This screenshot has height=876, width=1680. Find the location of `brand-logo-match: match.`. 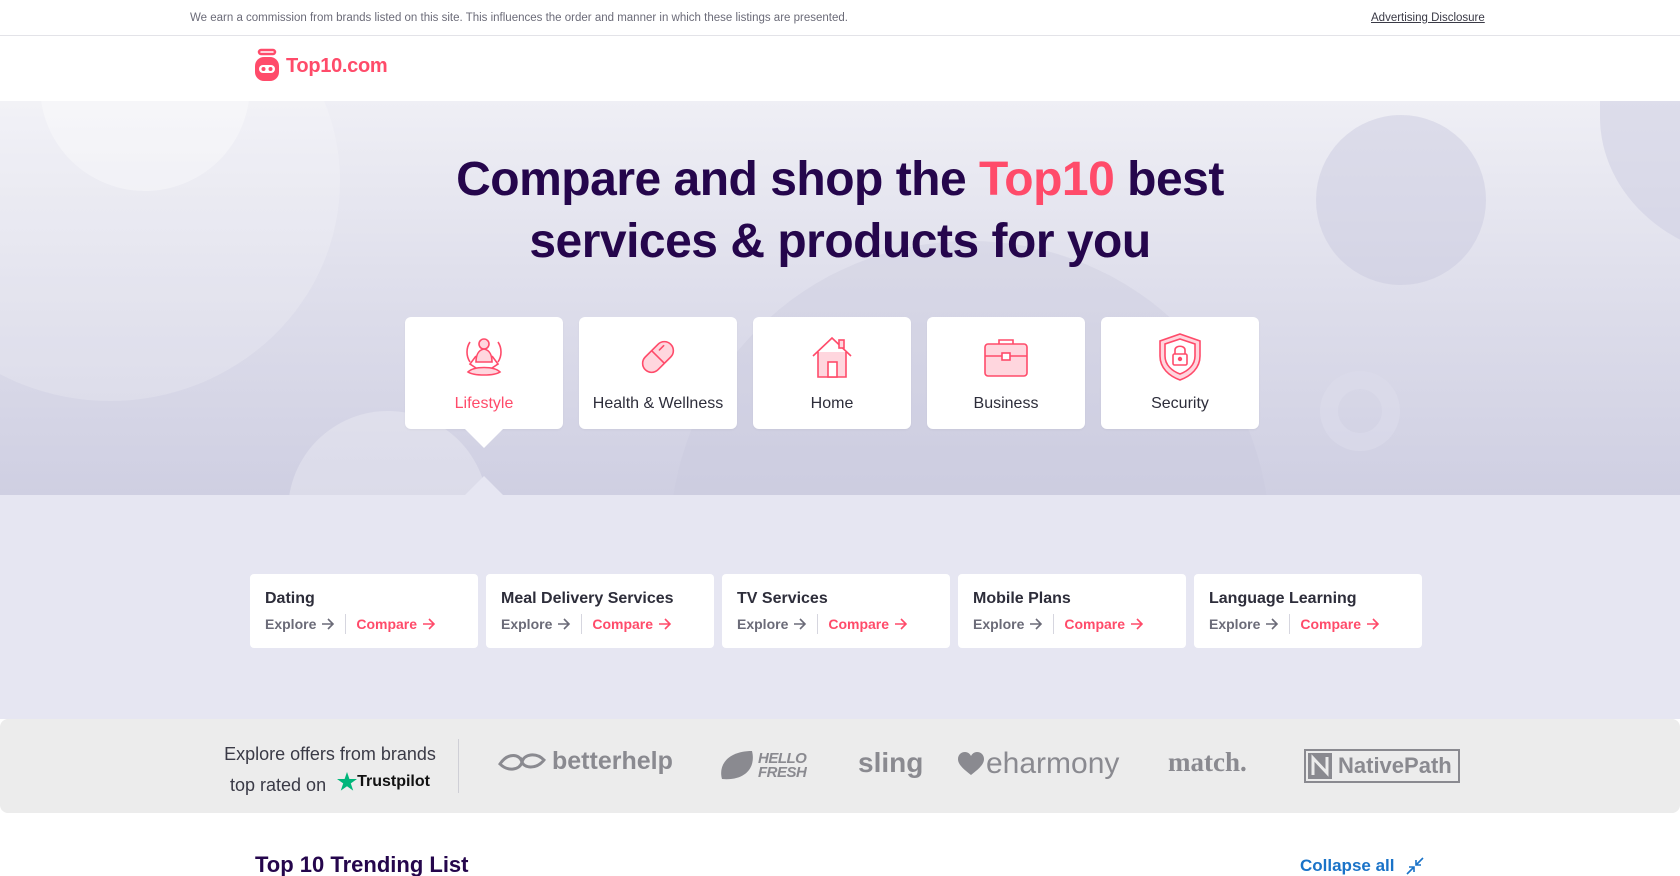

brand-logo-match: match. is located at coordinates (1207, 762).